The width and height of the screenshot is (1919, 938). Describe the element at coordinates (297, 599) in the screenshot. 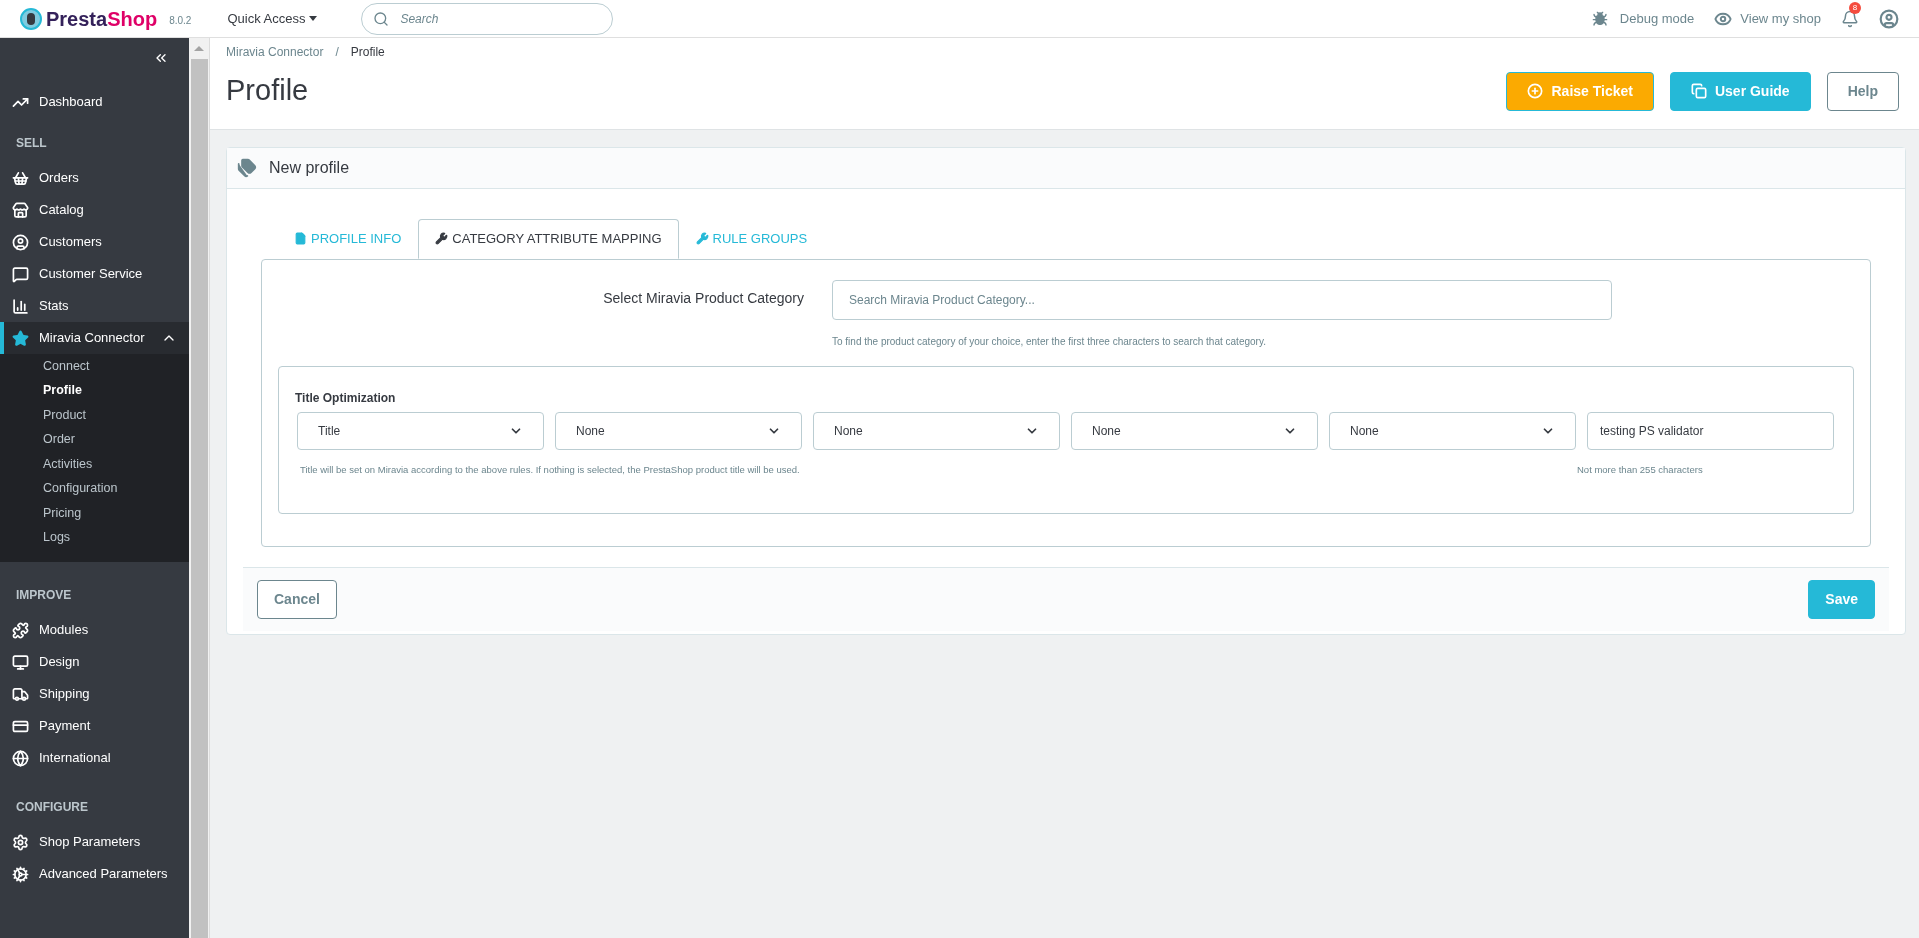

I see `cancel-button: Cancel` at that location.